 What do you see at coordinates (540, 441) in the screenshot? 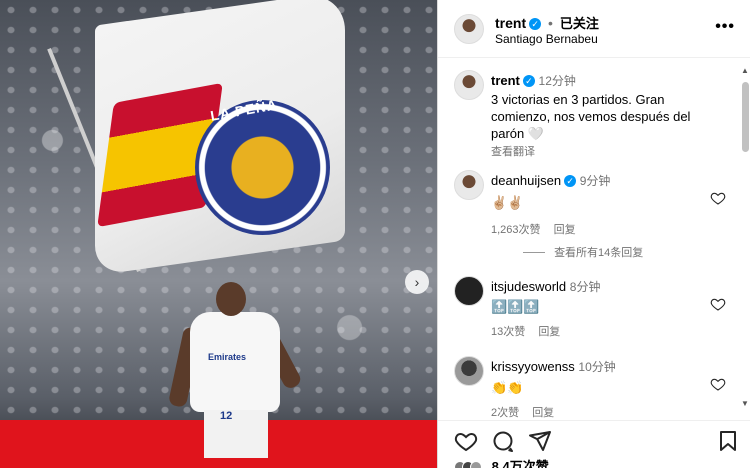
I see `share-icon` at bounding box center [540, 441].